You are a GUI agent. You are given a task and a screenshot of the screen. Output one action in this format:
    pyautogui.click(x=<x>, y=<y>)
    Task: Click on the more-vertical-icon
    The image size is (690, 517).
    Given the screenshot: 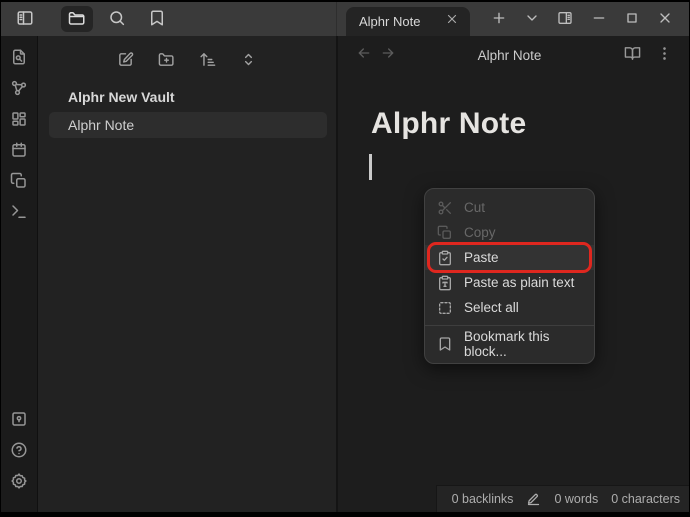 What is the action you would take?
    pyautogui.click(x=664, y=55)
    